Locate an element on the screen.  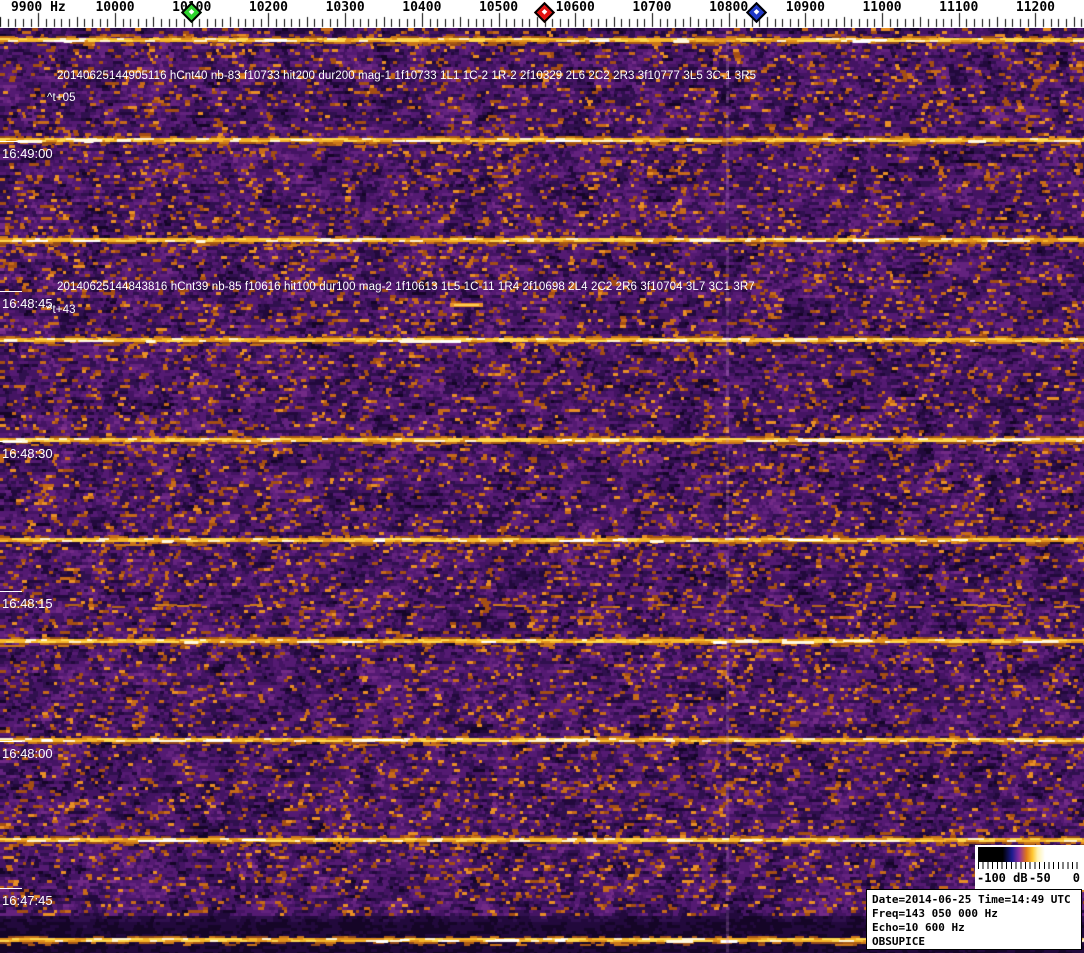
freq-label: 10700 is located at coordinates (652, 7).